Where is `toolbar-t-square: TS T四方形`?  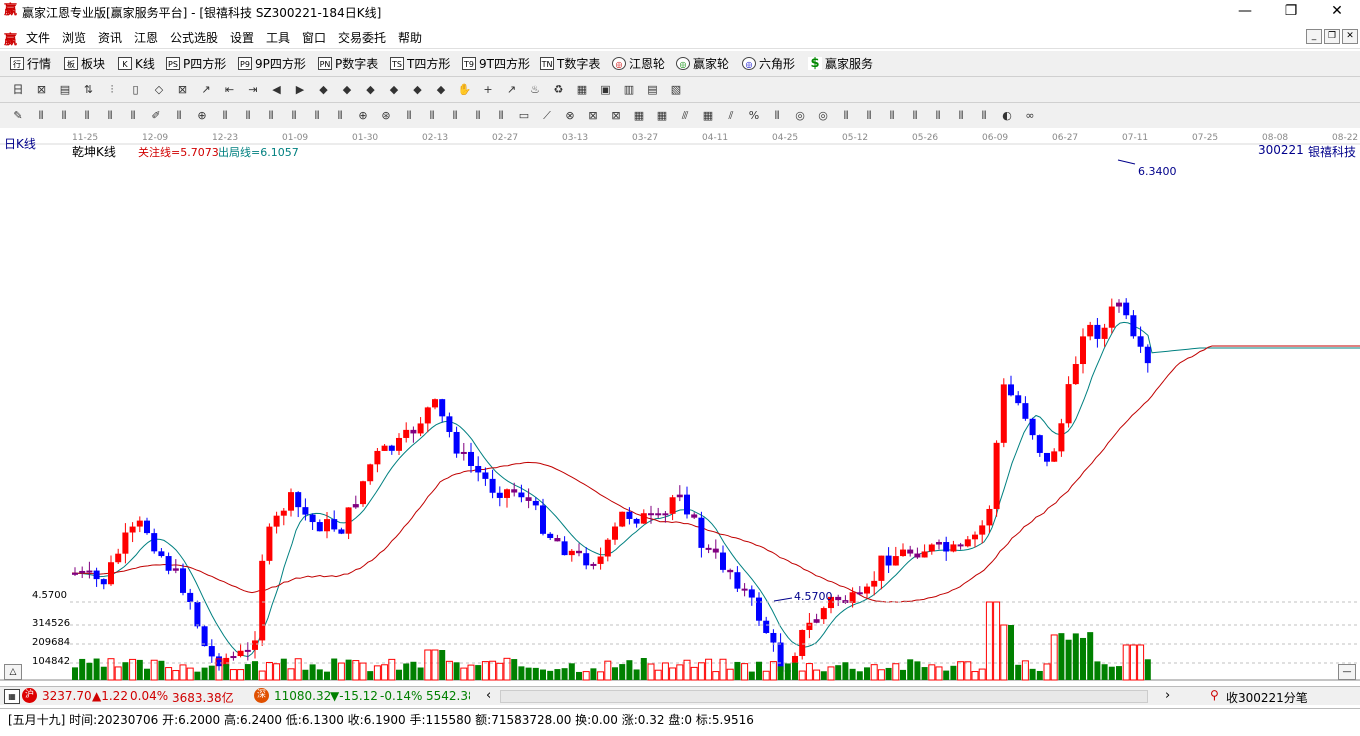
toolbar-t-square: TS T四方形 is located at coordinates (420, 63).